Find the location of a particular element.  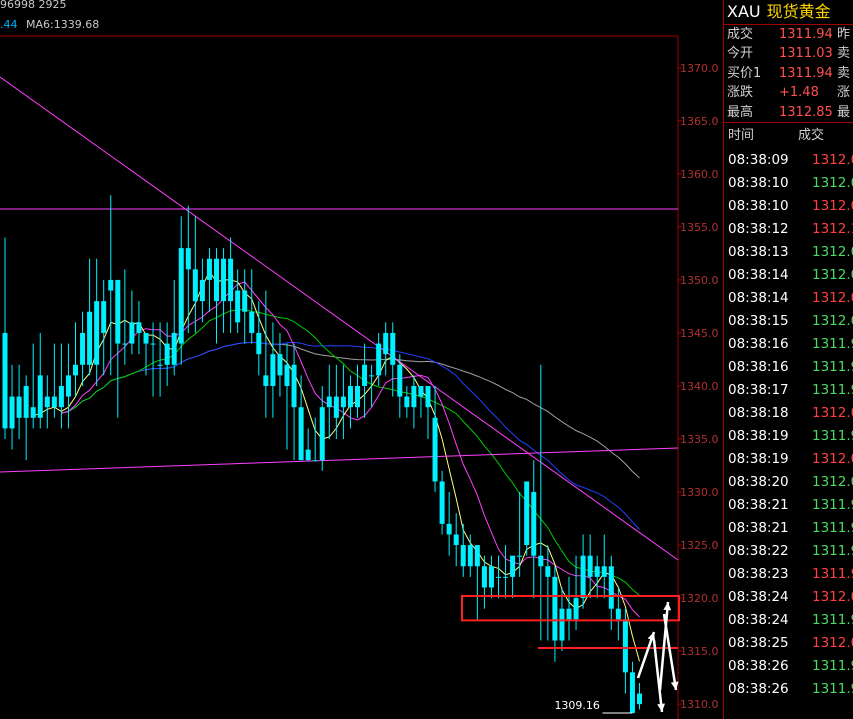

tick-row: 08:38:16 1311.98 is located at coordinates (788, 344).